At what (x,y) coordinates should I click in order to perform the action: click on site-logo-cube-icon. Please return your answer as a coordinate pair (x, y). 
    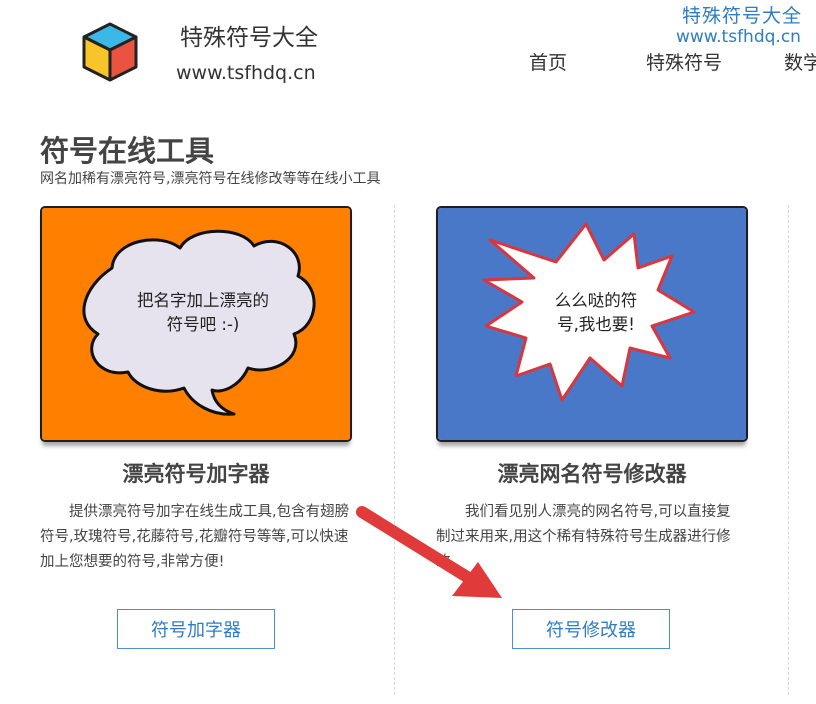
    Looking at the image, I should click on (110, 52).